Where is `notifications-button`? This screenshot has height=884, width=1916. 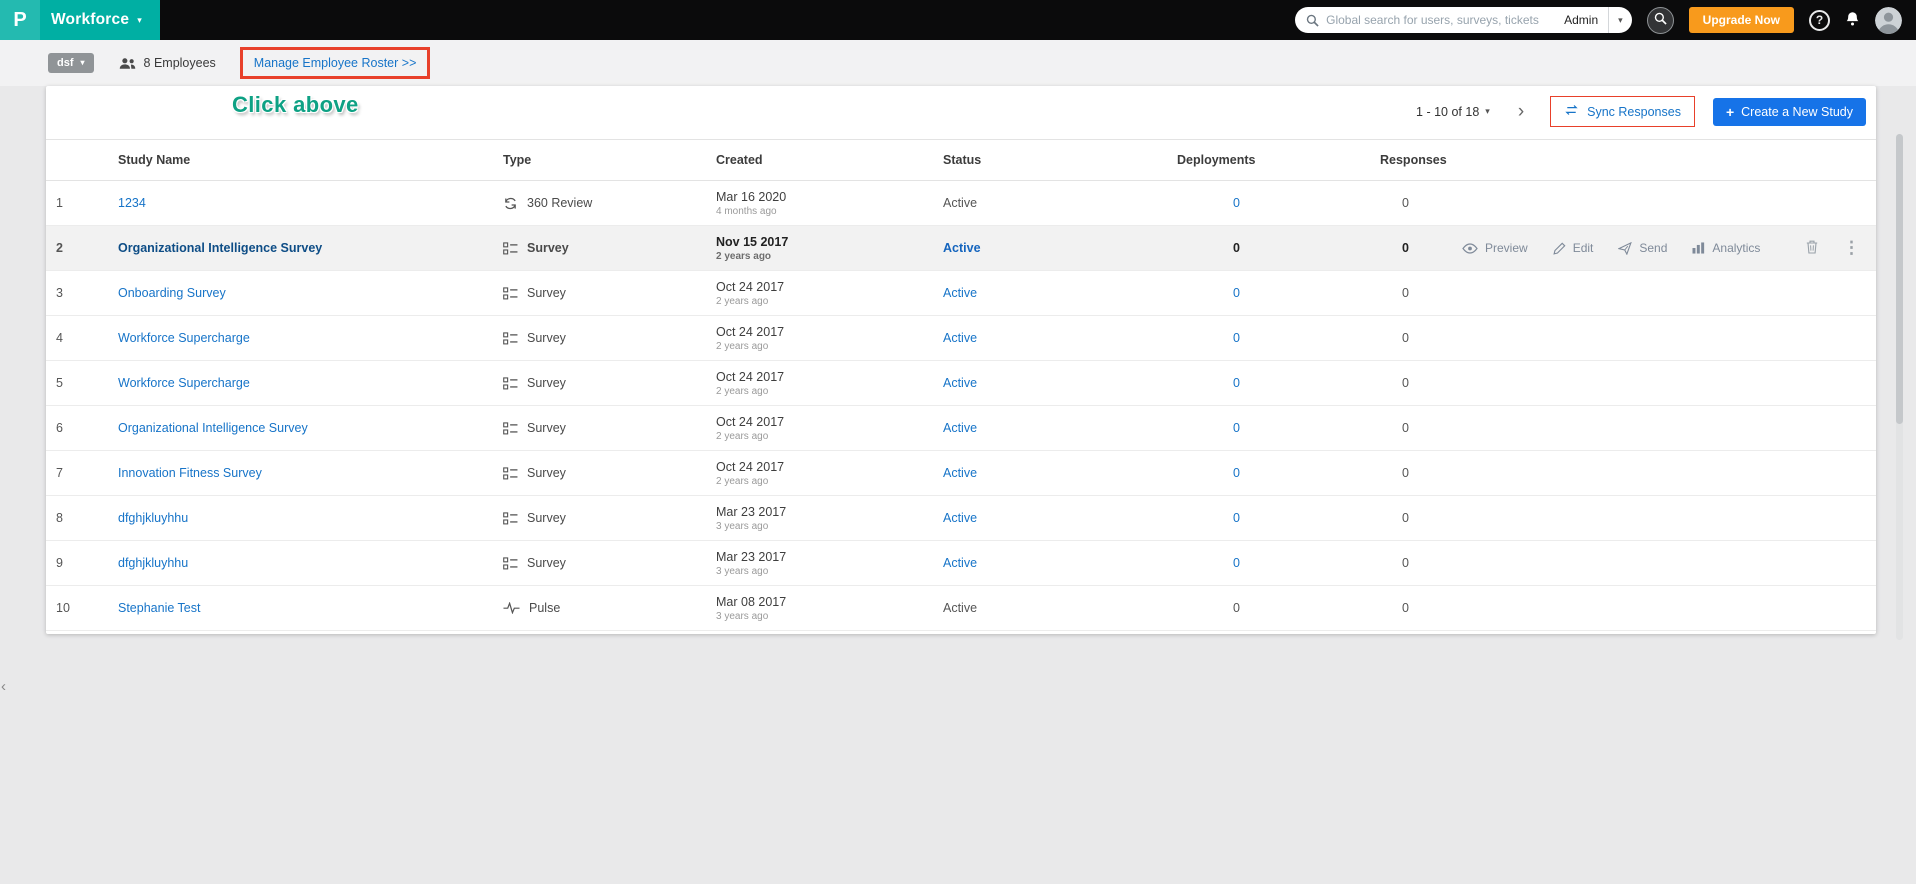
notifications-button is located at coordinates (1852, 20).